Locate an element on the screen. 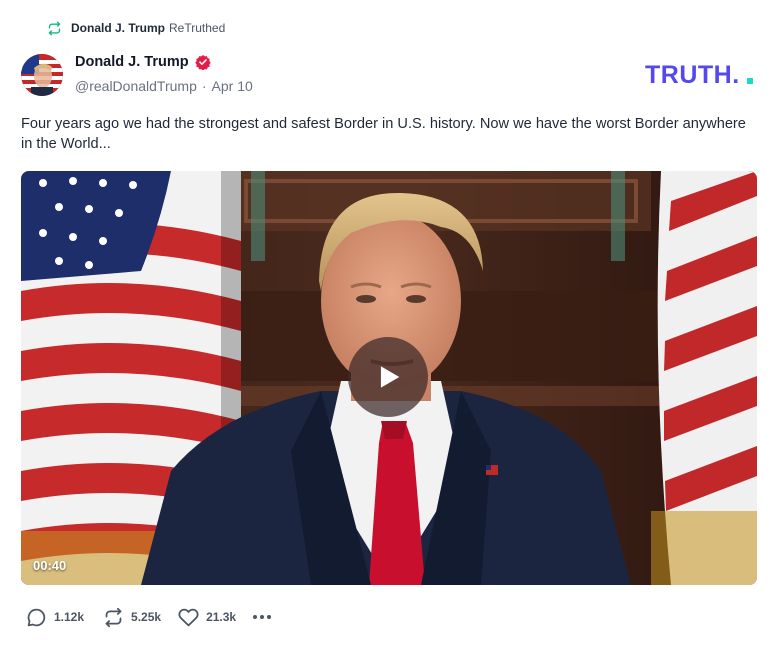 This screenshot has width=778, height=647. more-options-icon is located at coordinates (262, 617).